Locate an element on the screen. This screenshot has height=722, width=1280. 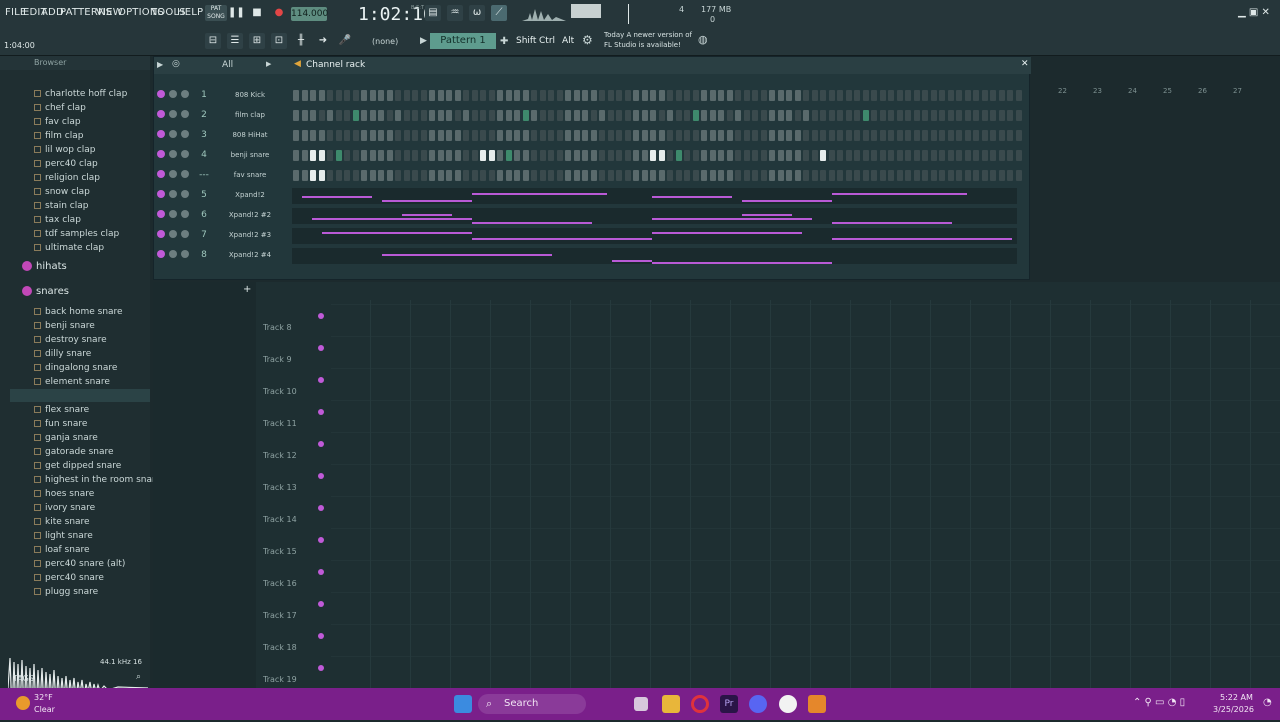
browser-item: tax clap is located at coordinates (57, 220).